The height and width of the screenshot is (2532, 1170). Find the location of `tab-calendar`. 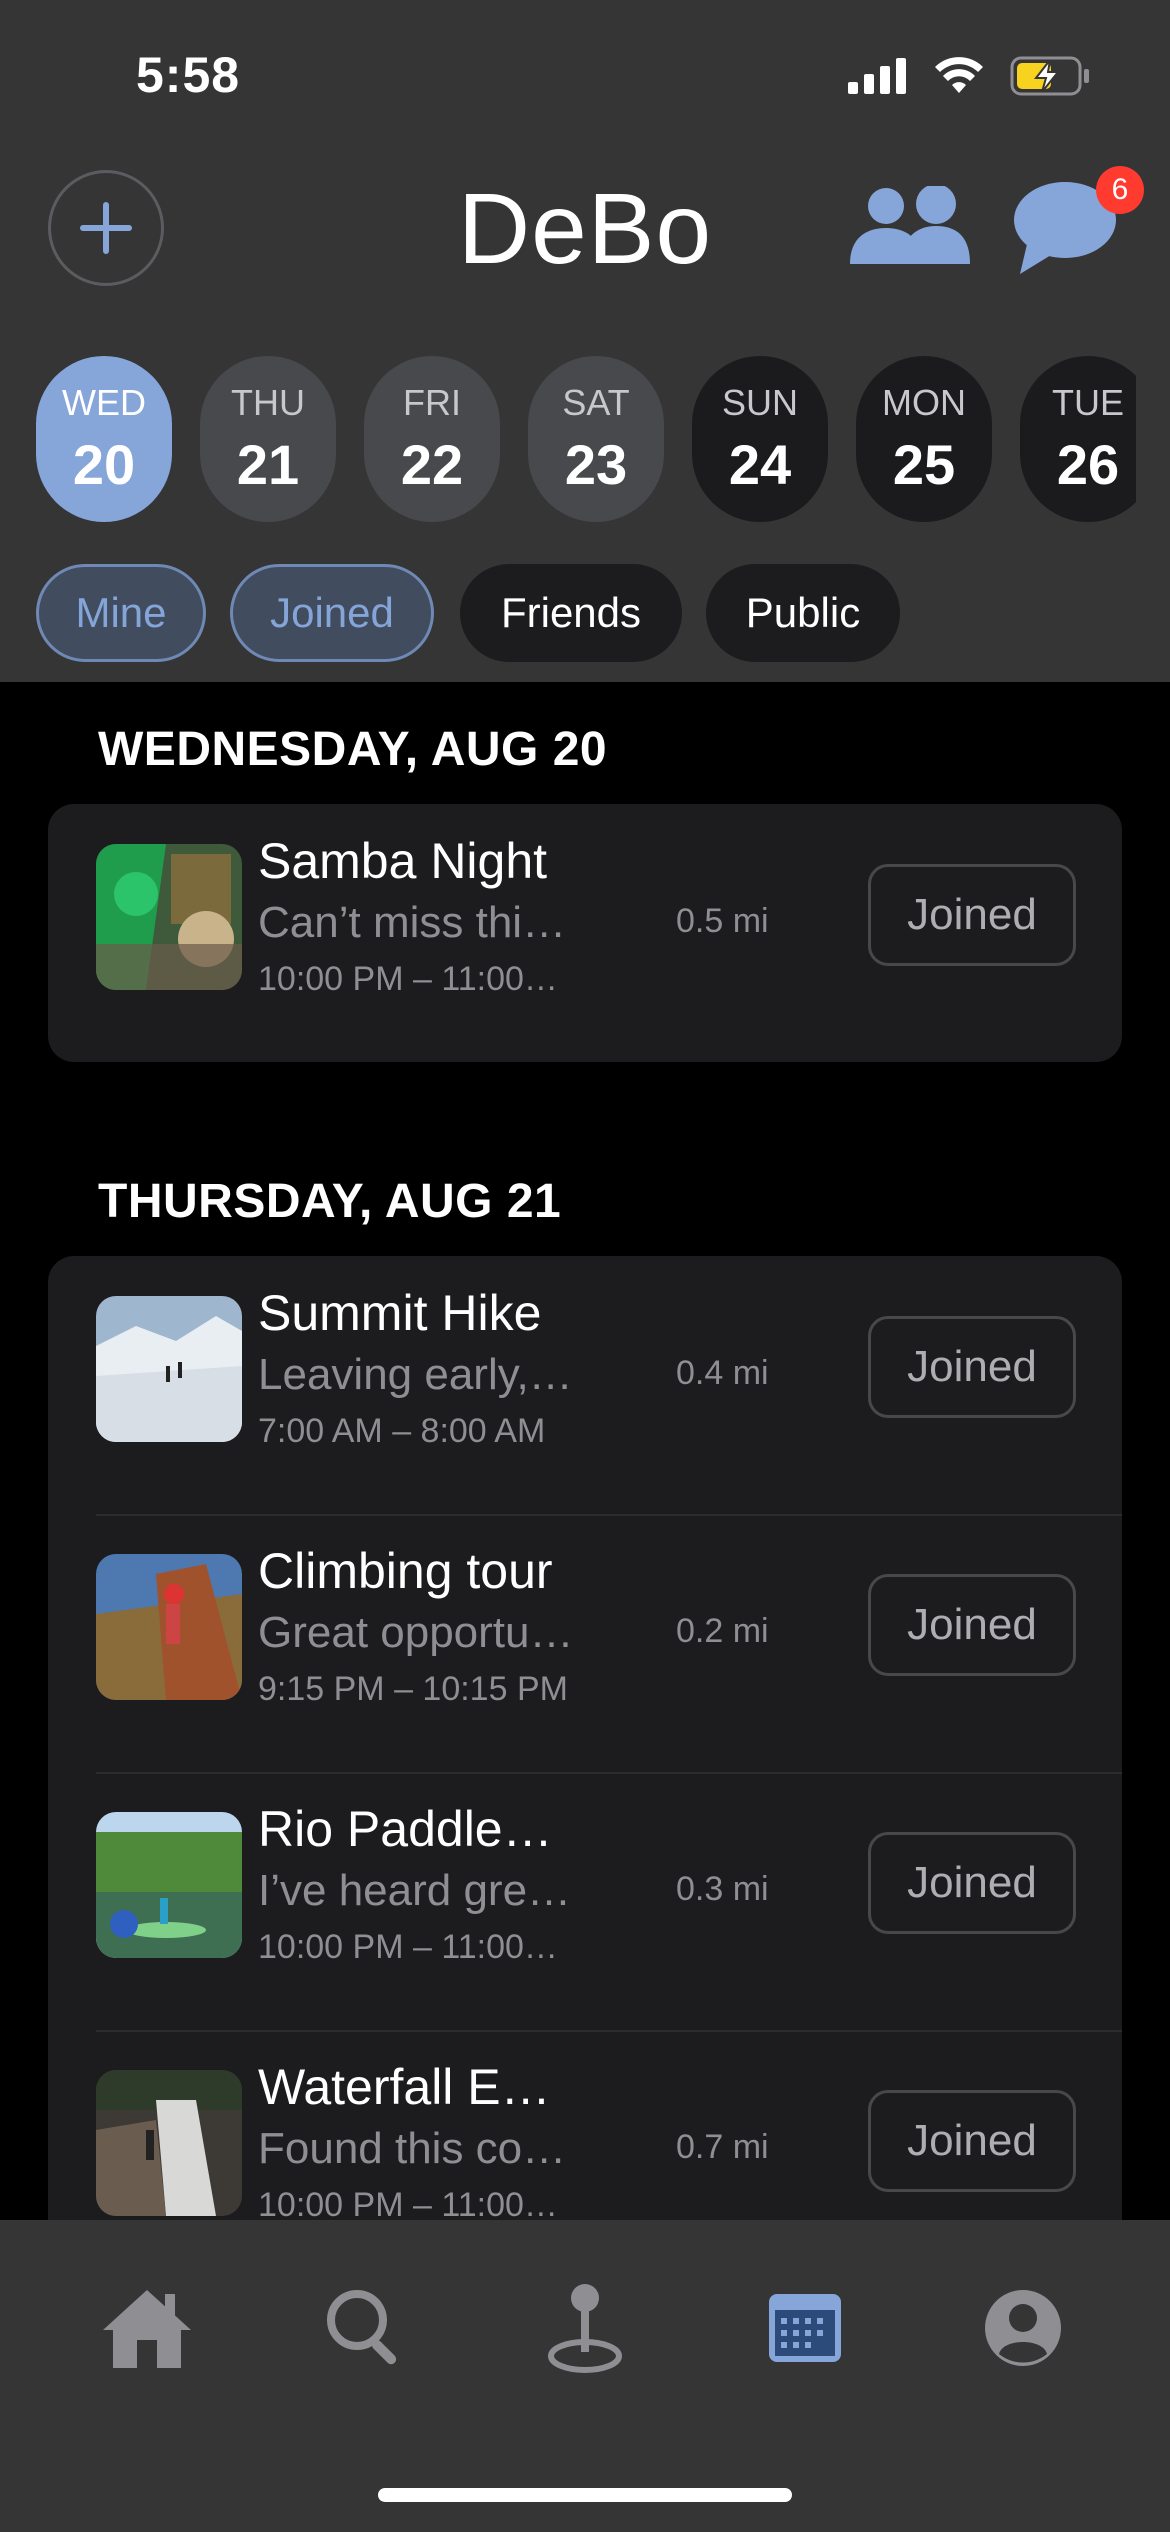

tab-calendar is located at coordinates (805, 2328).